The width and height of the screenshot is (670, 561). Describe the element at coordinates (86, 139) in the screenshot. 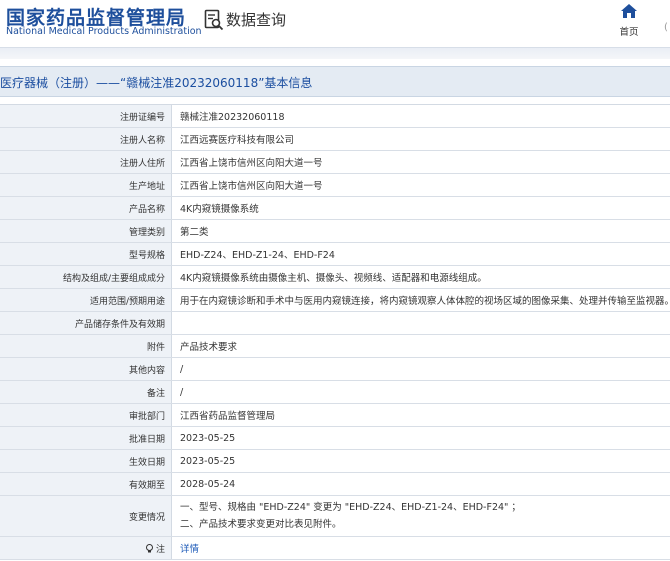

I see `field-label: 注册人名称` at that location.